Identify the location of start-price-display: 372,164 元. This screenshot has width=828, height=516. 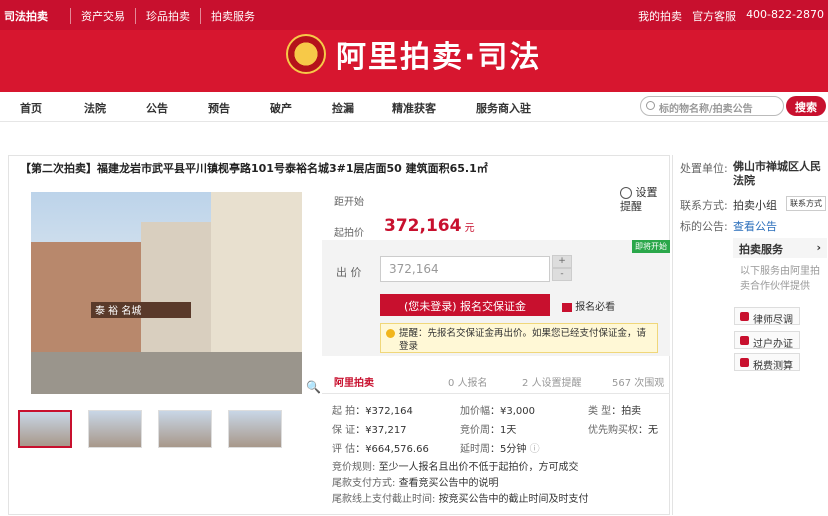
(429, 226).